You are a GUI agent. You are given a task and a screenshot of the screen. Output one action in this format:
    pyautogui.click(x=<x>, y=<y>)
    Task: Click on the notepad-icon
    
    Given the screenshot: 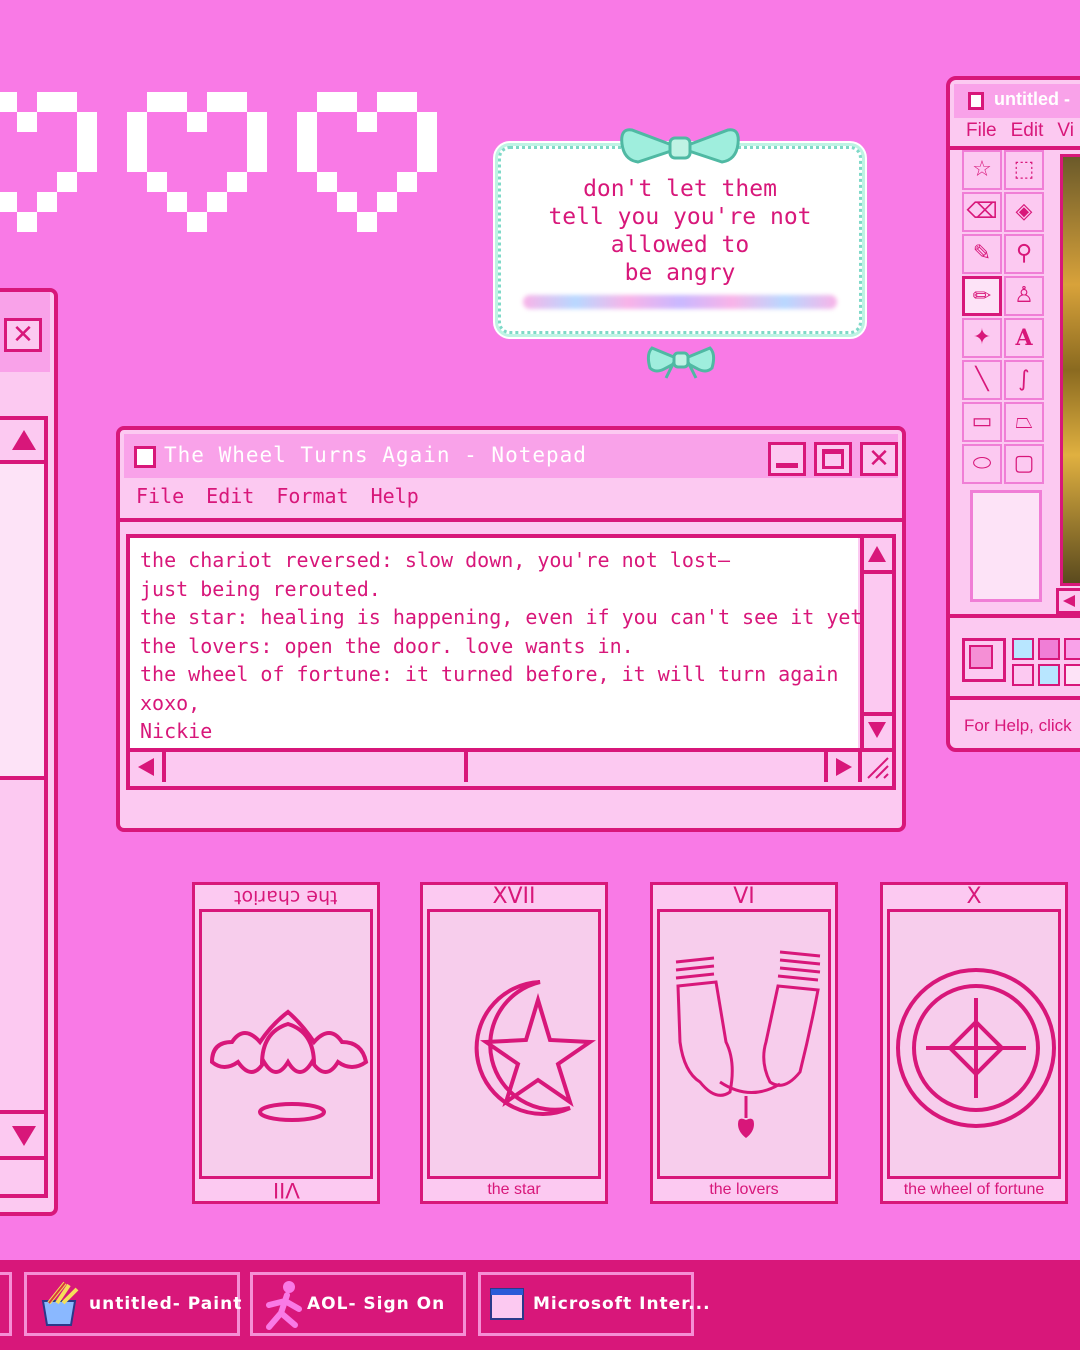 What is the action you would take?
    pyautogui.click(x=145, y=457)
    